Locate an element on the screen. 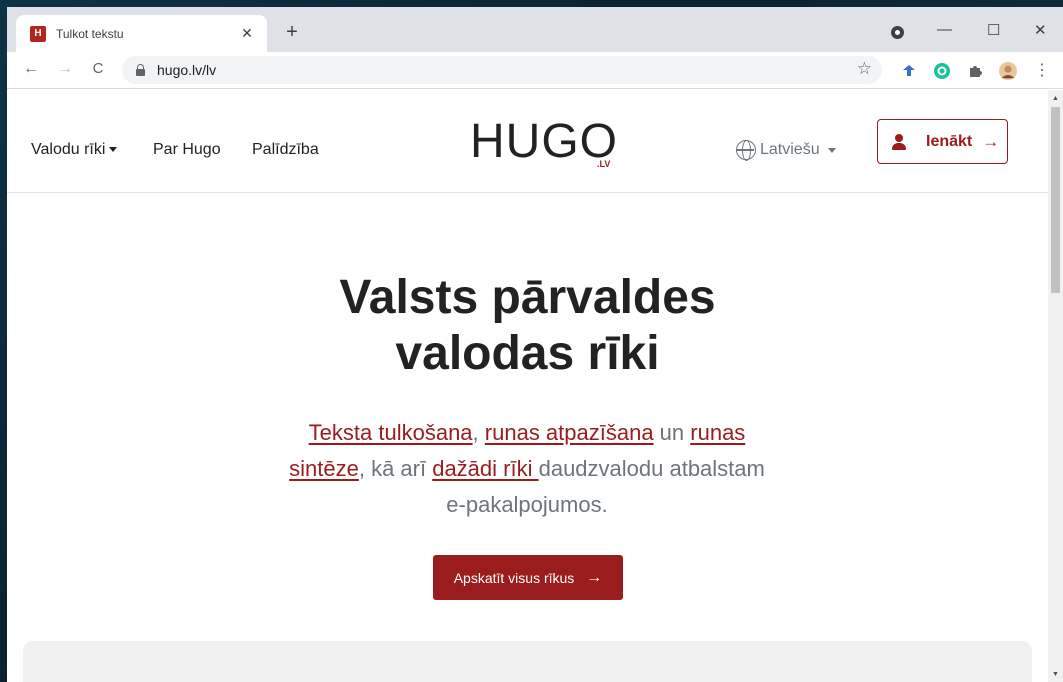 This screenshot has width=1063, height=682. new-tab-button: + is located at coordinates (292, 32).